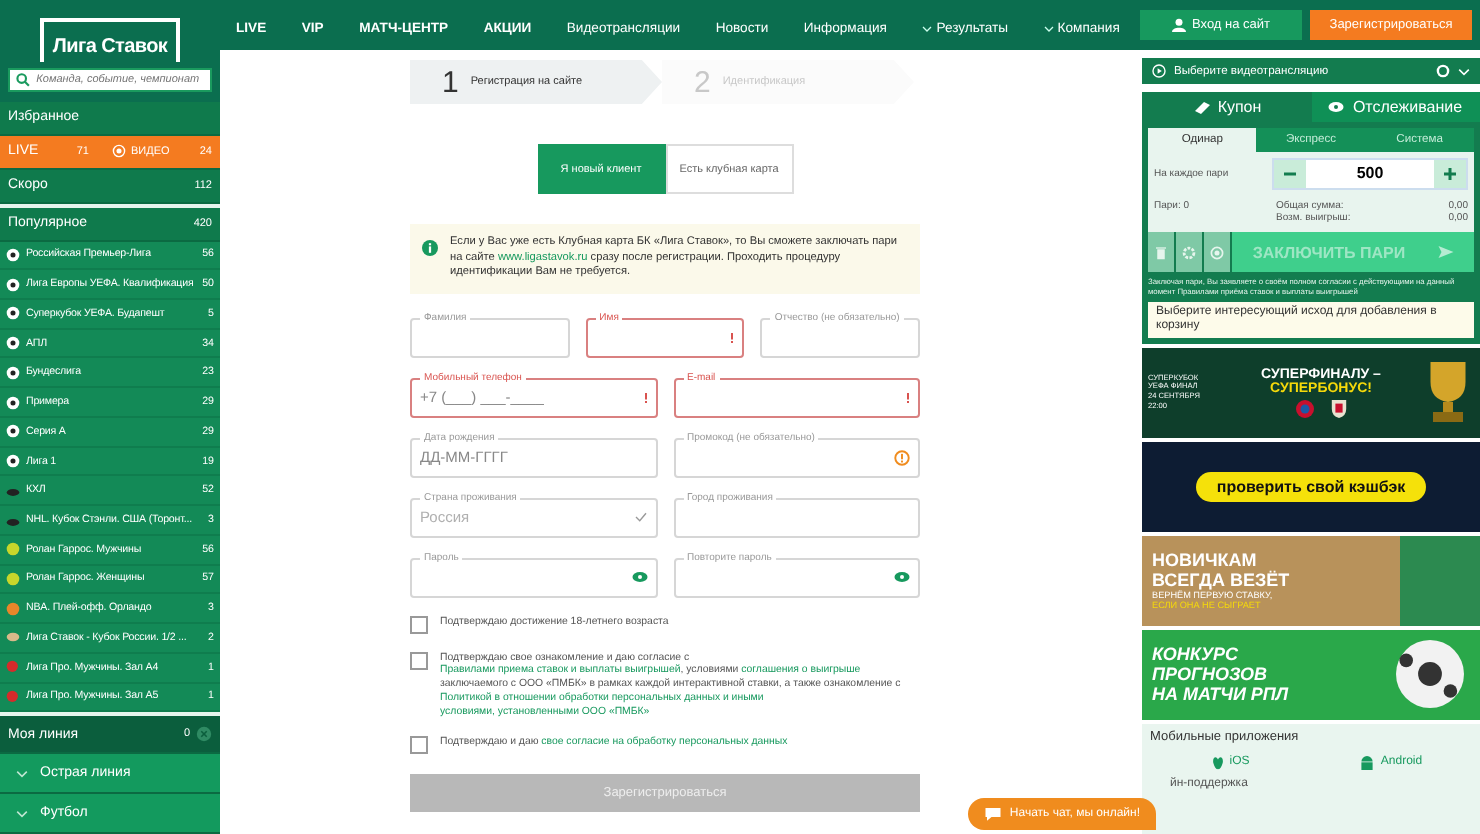  What do you see at coordinates (1200, 107) in the screenshot?
I see `ticket-icon` at bounding box center [1200, 107].